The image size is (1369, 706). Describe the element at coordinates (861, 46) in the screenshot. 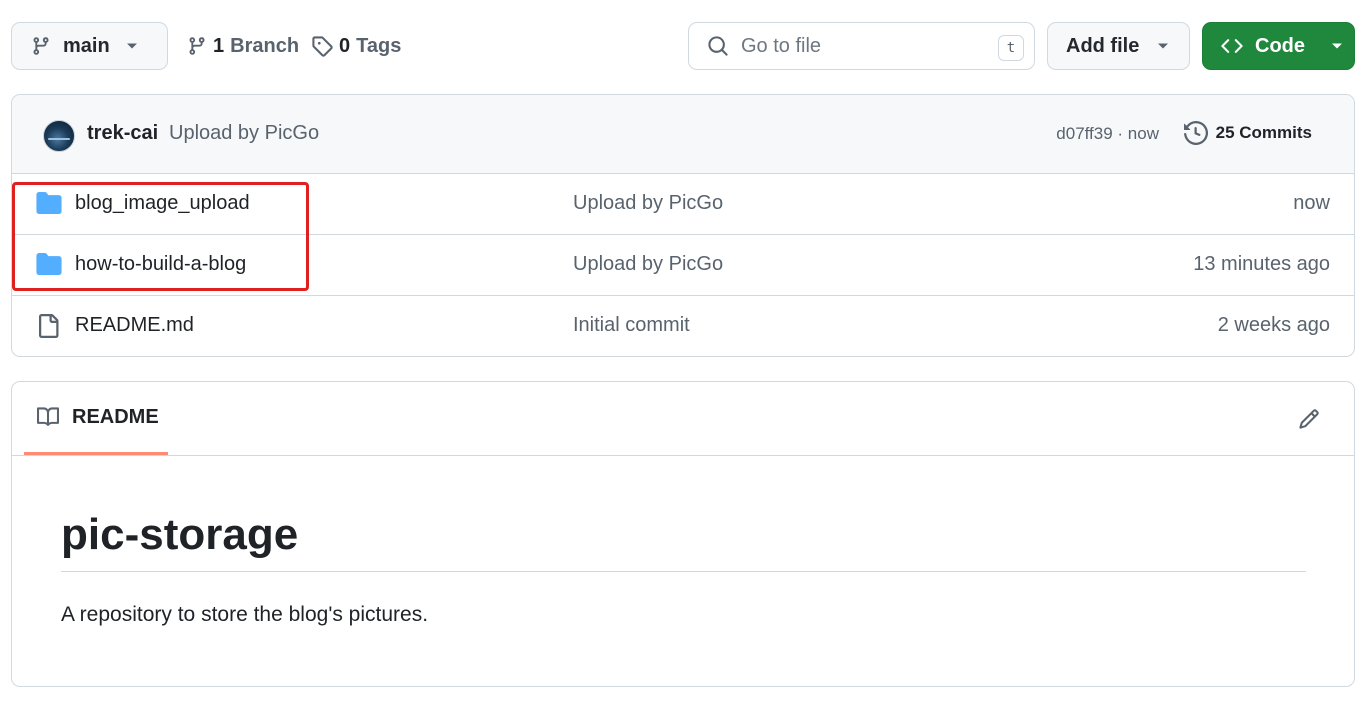

I see `go-to-file-input: Go to file t` at that location.